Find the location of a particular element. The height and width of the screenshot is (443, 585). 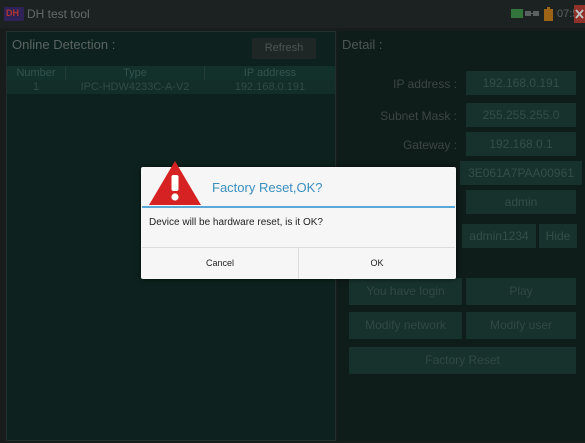

dialog-title: Factory Reset,OK? is located at coordinates (267, 187).